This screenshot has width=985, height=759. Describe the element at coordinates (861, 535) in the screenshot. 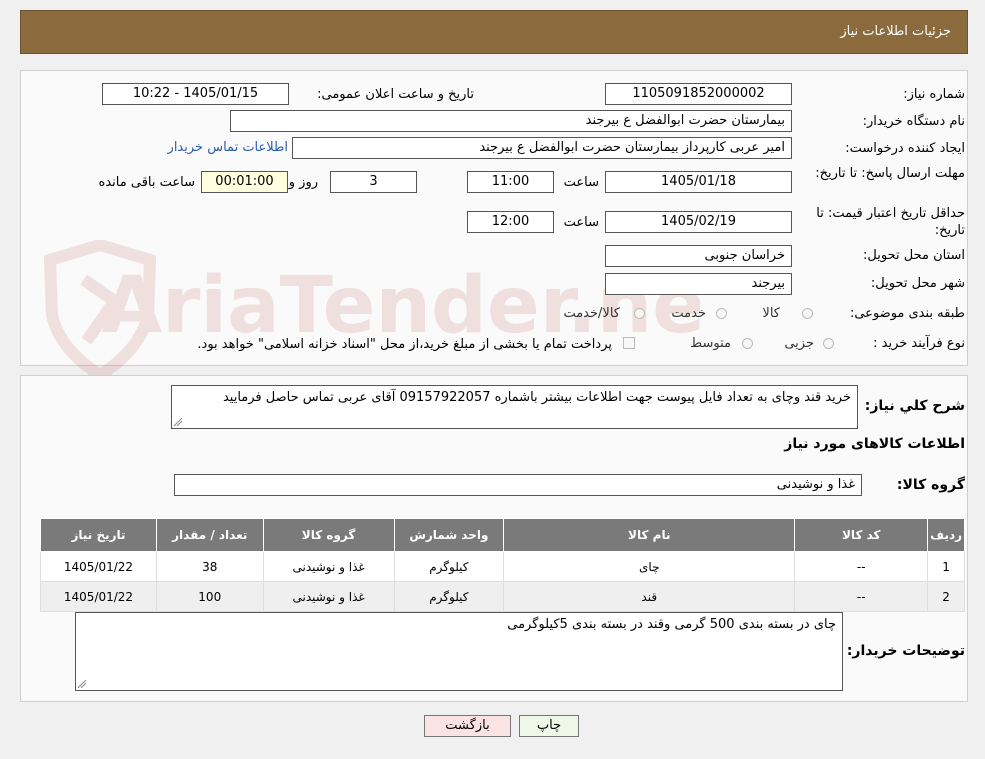

I see `col-header-code: کد کالا` at that location.